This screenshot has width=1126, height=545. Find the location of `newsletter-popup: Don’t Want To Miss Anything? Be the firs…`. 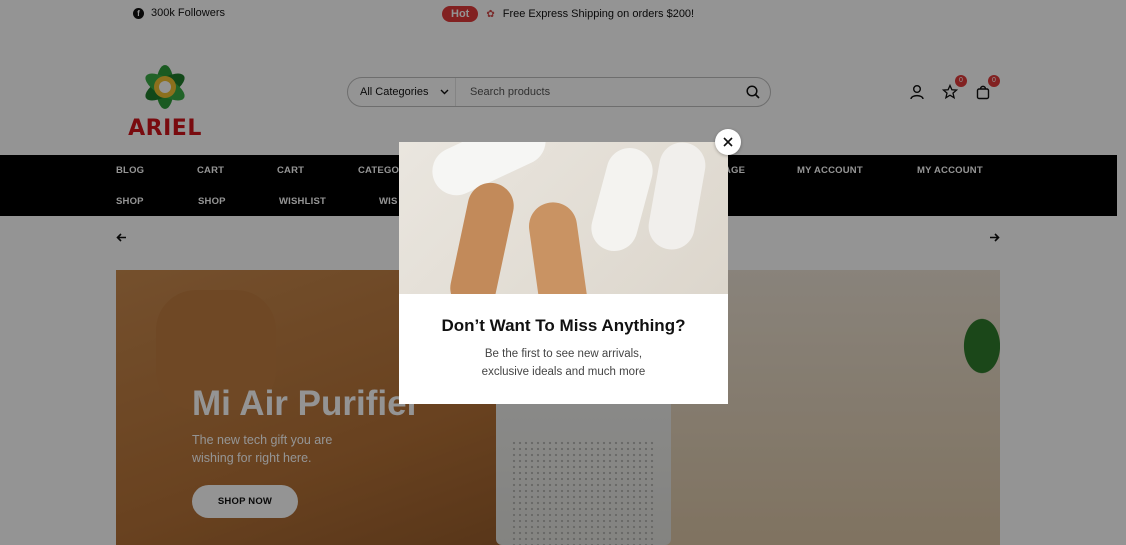

newsletter-popup: Don’t Want To Miss Anything? Be the firs… is located at coordinates (563, 273).